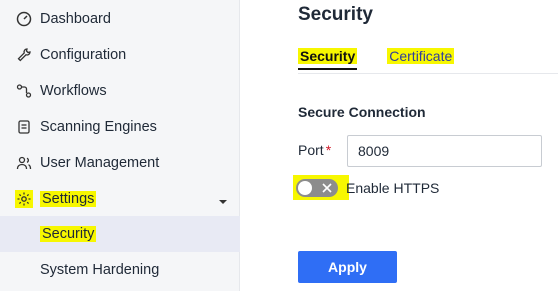 The height and width of the screenshot is (291, 558). I want to click on dashboard-gauge-icon, so click(24, 19).